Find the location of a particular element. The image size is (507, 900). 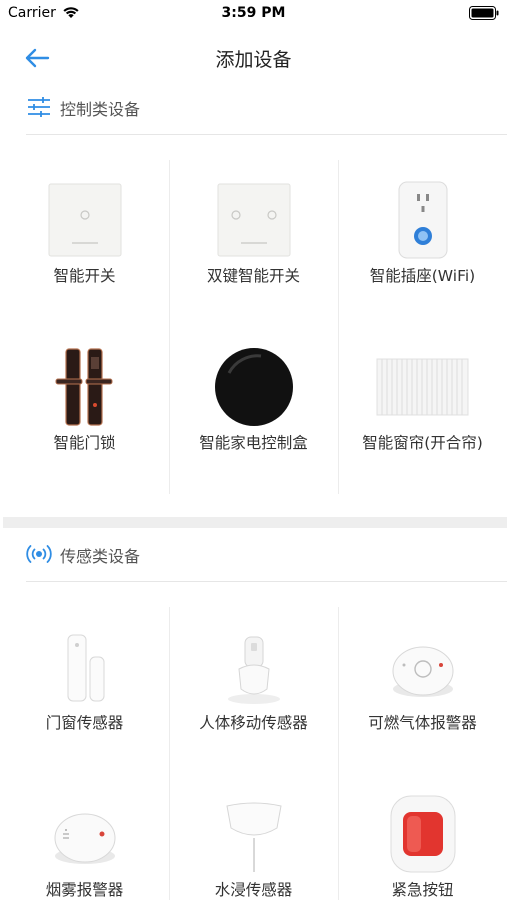

device-name: 烟雾报警器 is located at coordinates (84, 890).